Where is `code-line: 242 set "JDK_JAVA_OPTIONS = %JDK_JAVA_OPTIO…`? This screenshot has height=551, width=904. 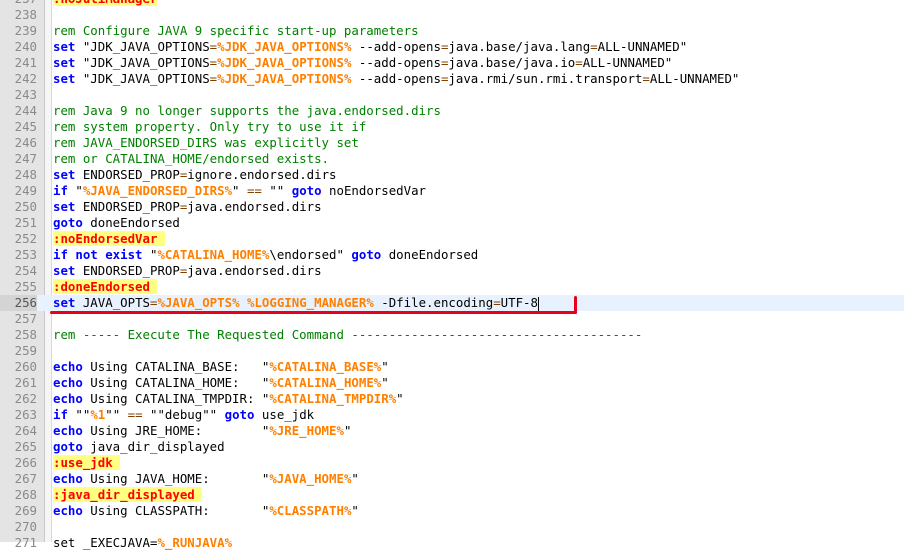
code-line: 242 set "JDK_JAVA_OPTIONS = %JDK_JAVA_OPTIO… is located at coordinates (452, 79).